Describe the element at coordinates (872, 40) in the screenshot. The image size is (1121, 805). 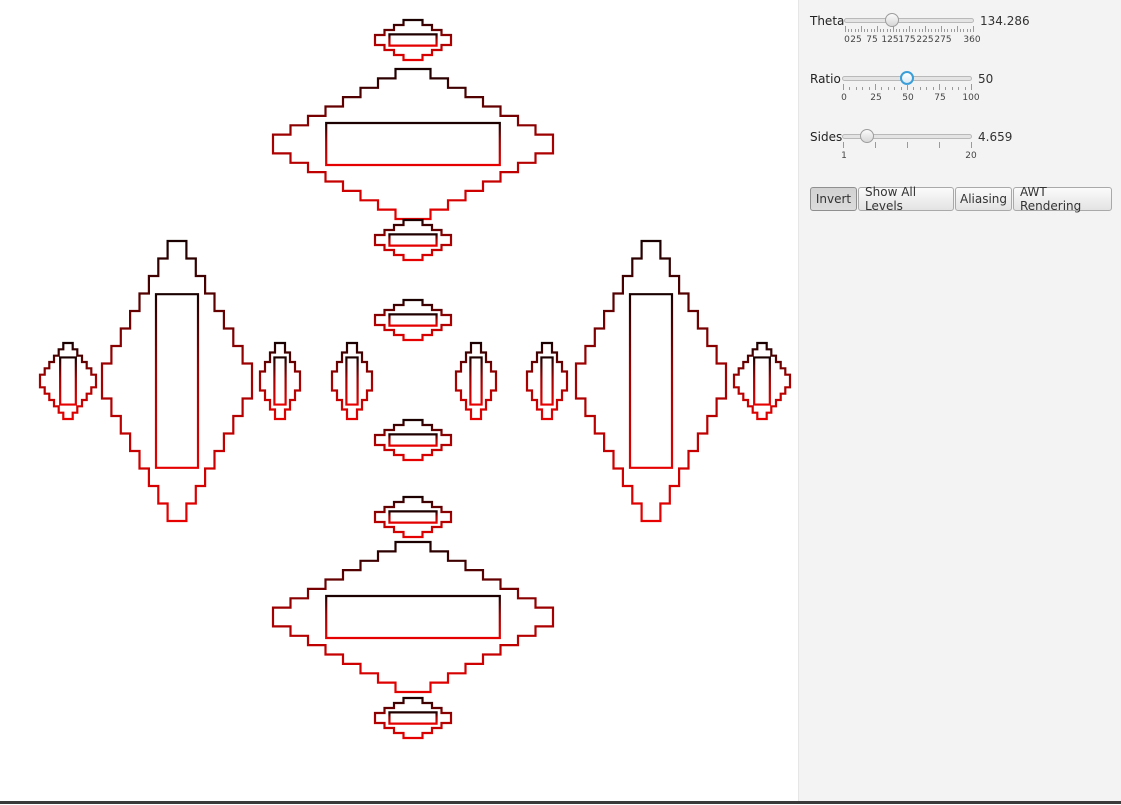
I see `theta-tick-label: 75` at that location.